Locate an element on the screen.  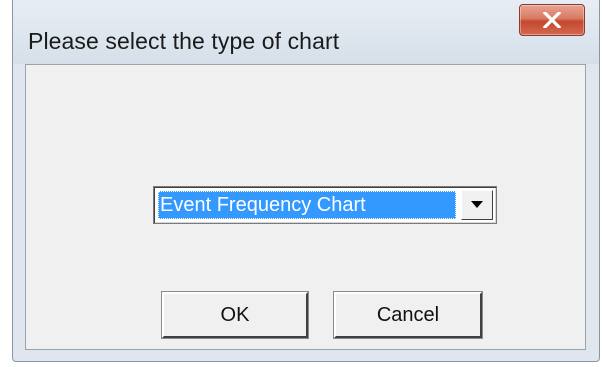
close-icon is located at coordinates (552, 20).